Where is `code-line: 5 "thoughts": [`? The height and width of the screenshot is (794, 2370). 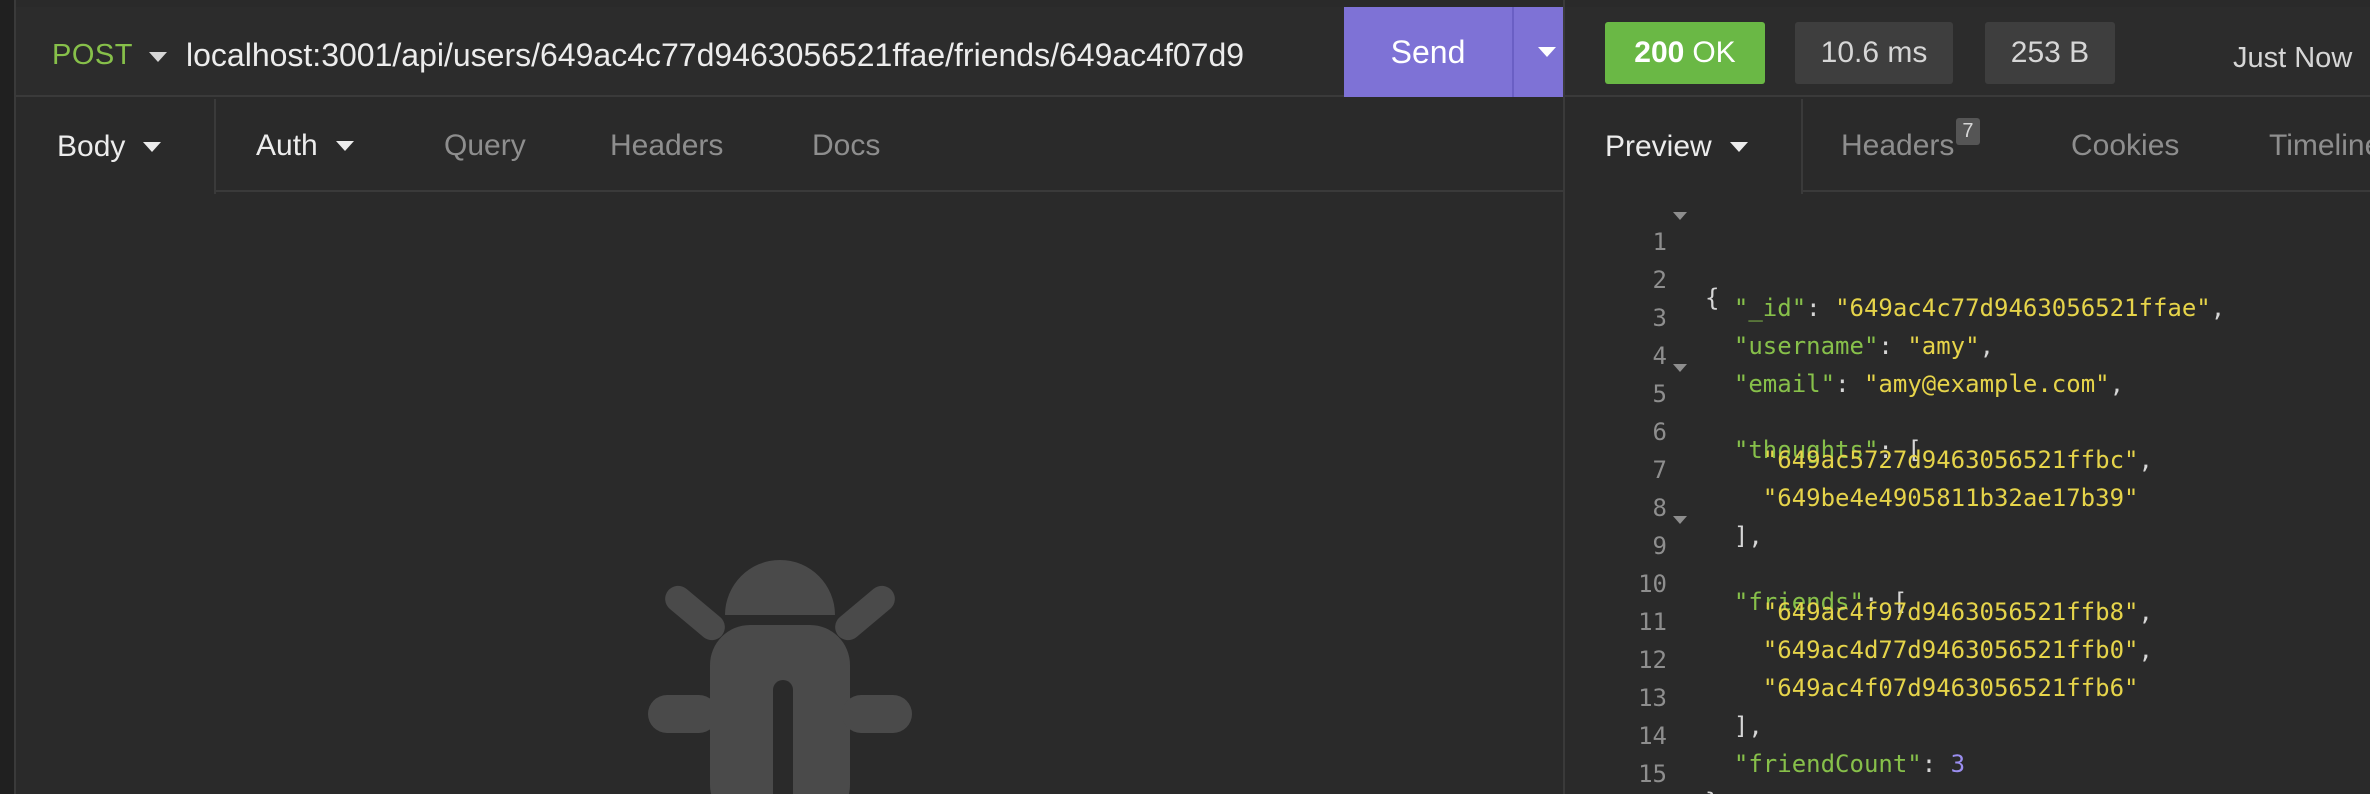
code-line: 5 "thoughts": [ is located at coordinates (1967, 408).